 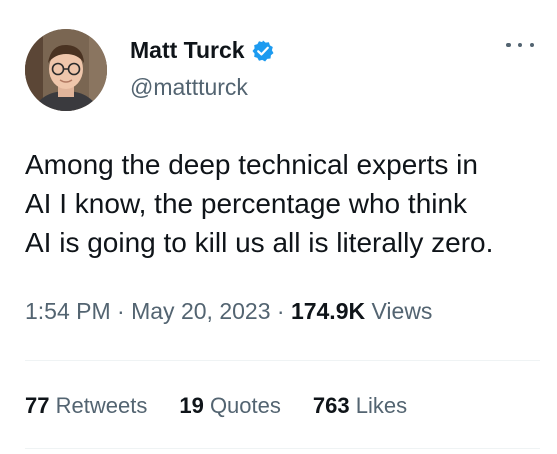 I want to click on avatar-image, so click(x=66, y=70).